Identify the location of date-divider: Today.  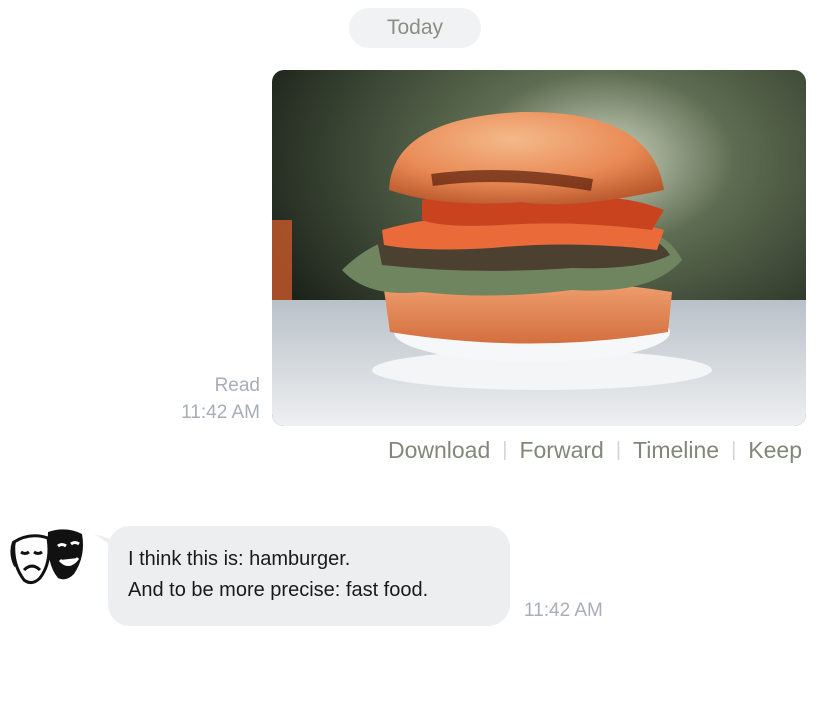
(415, 28).